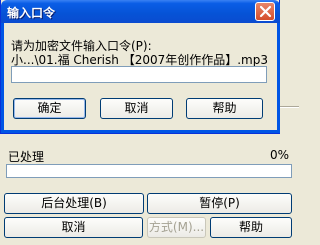 This screenshot has height=245, width=320. What do you see at coordinates (140, 11) in the screenshot?
I see `dialog-titlebar: 输入口令` at bounding box center [140, 11].